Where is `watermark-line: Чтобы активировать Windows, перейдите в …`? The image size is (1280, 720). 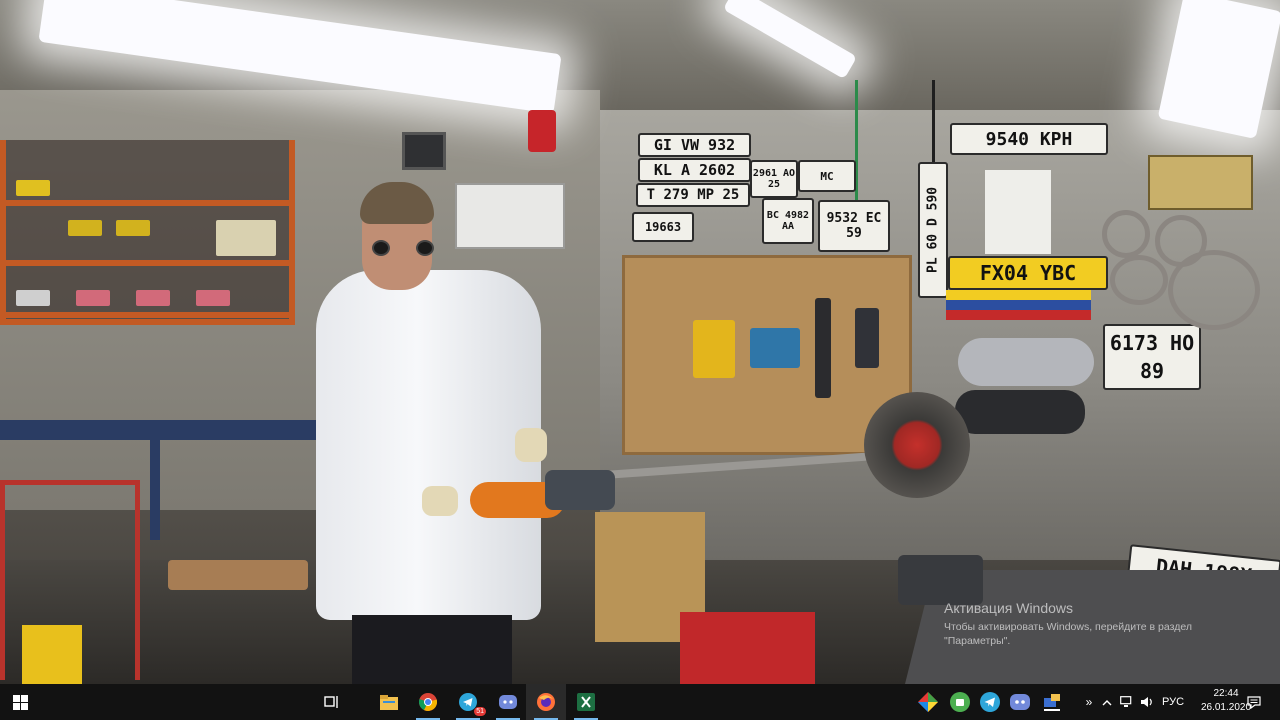 watermark-line: Чтобы активировать Windows, перейдите в … is located at coordinates (1068, 627).